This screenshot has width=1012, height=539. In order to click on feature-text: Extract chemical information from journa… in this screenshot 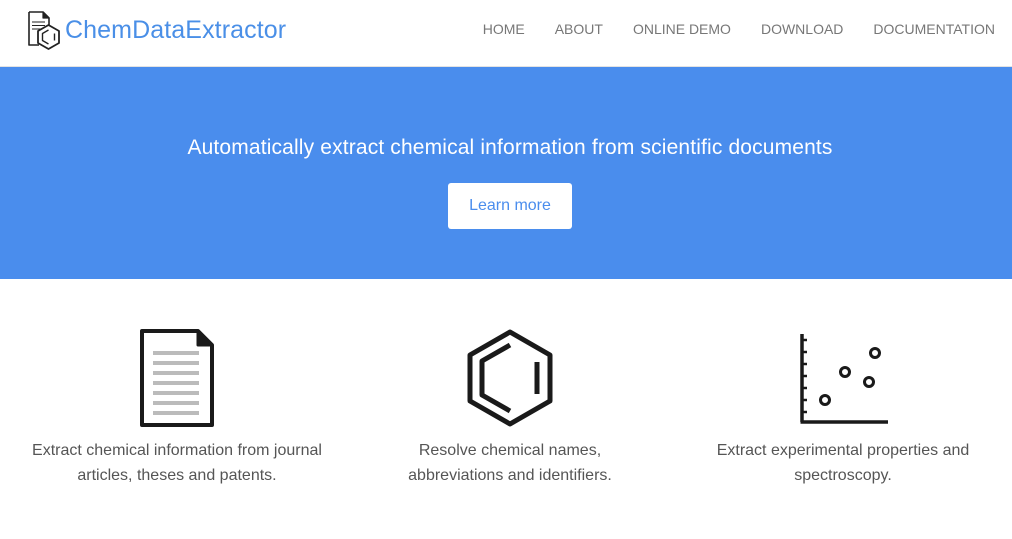, I will do `click(177, 463)`.